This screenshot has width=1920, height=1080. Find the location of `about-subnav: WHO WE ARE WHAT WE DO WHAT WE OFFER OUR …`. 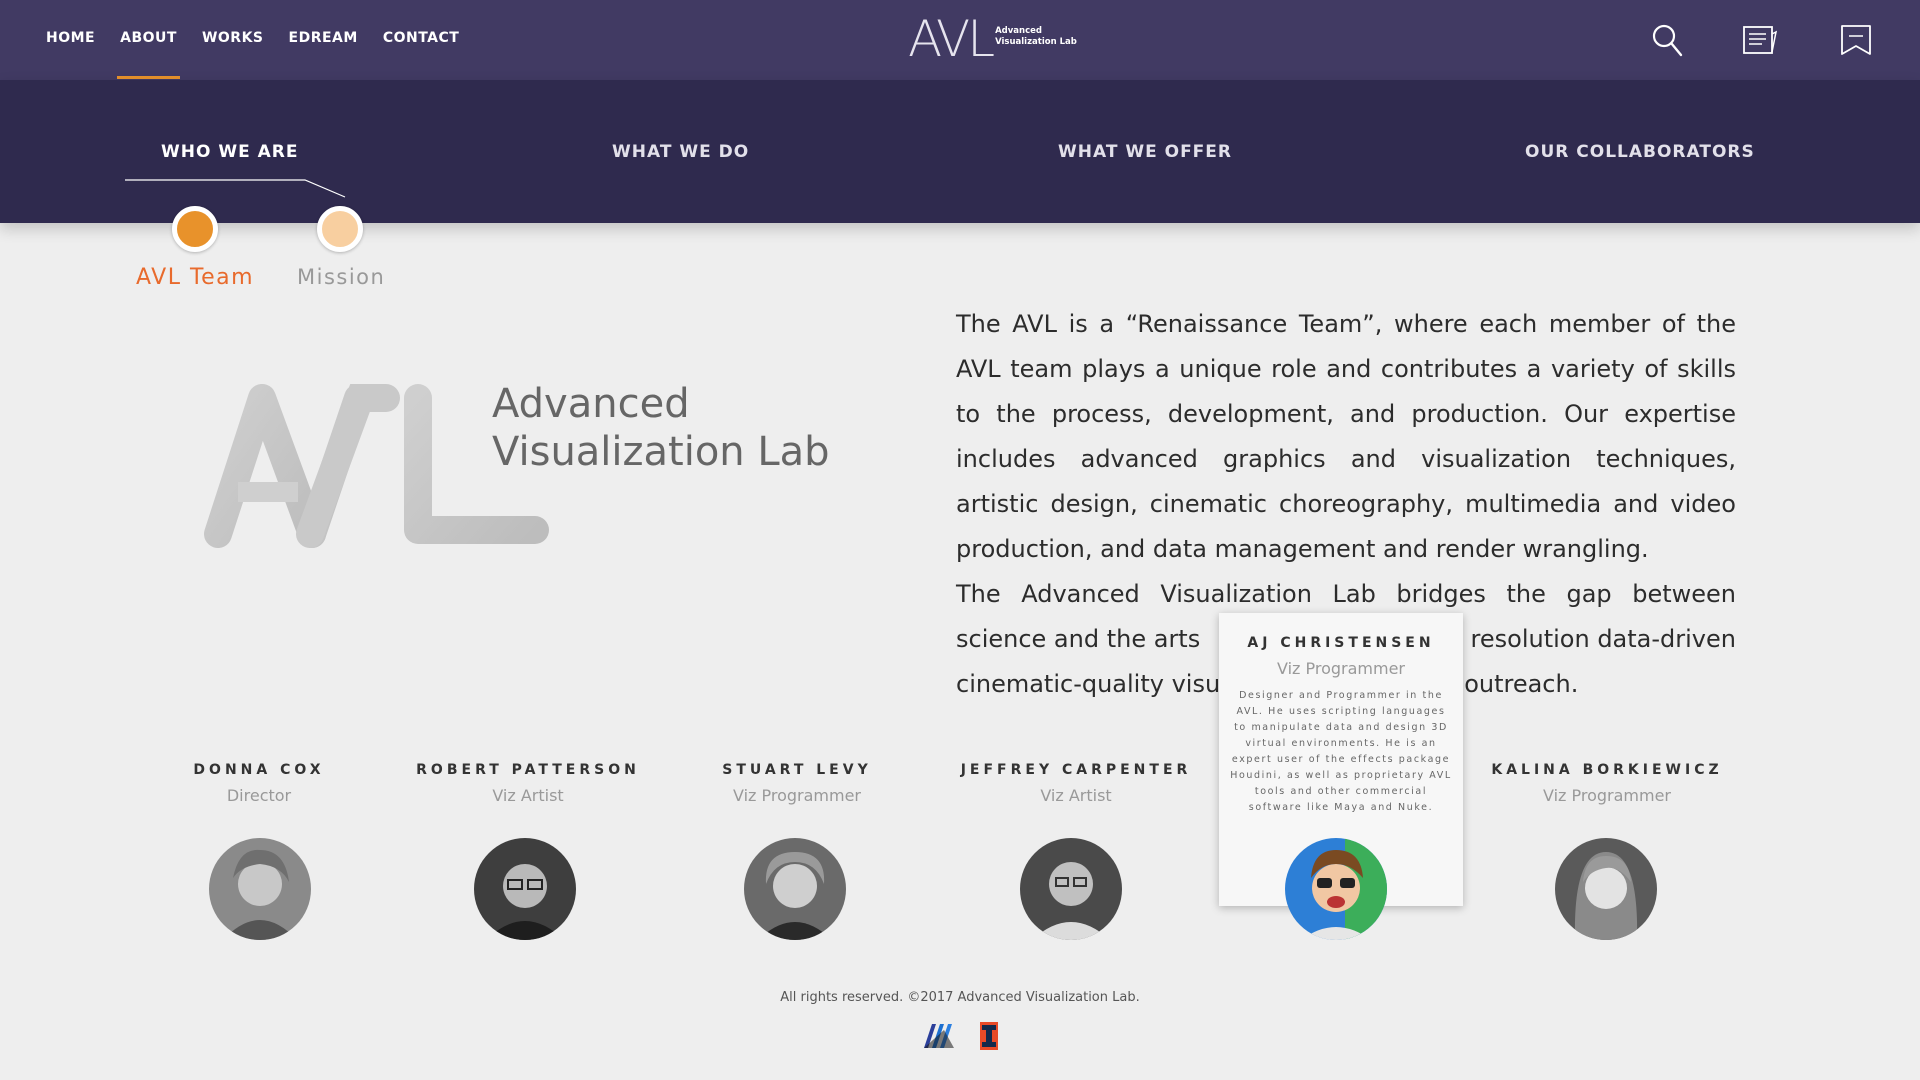

about-subnav: WHO WE ARE WHAT WE DO WHAT WE OFFER OUR … is located at coordinates (960, 151).